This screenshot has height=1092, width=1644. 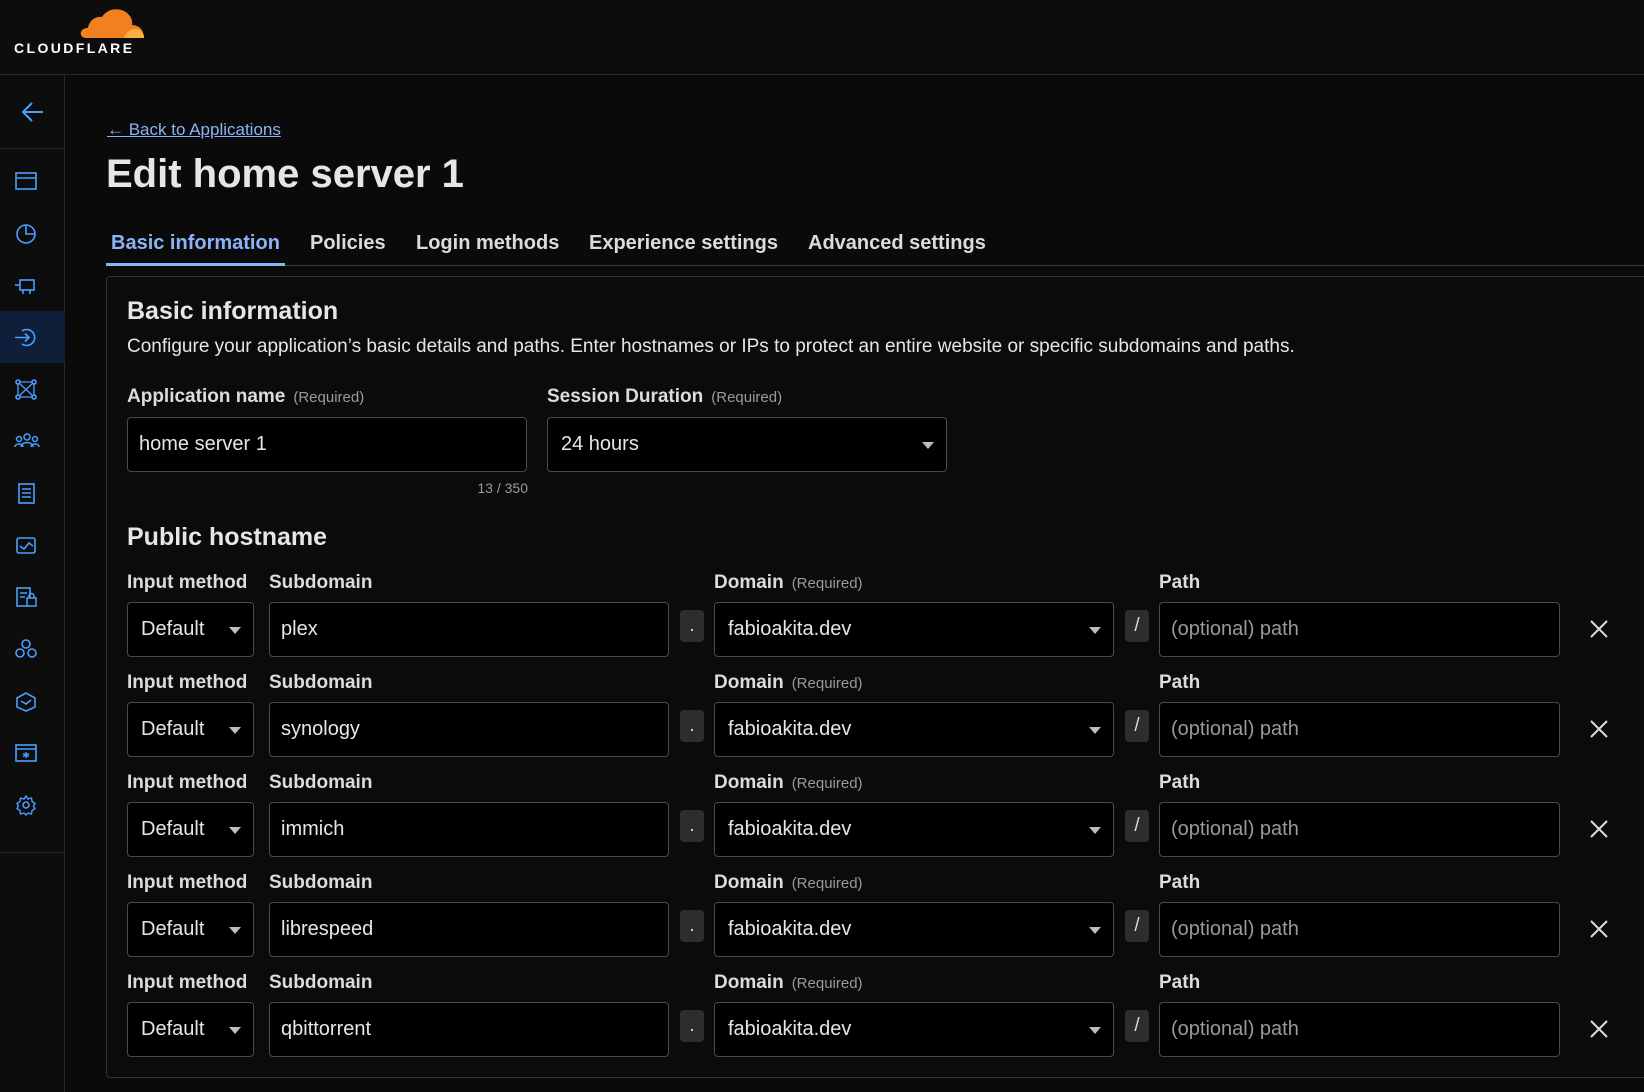 What do you see at coordinates (469, 629) in the screenshot?
I see `subdomain-input: plex` at bounding box center [469, 629].